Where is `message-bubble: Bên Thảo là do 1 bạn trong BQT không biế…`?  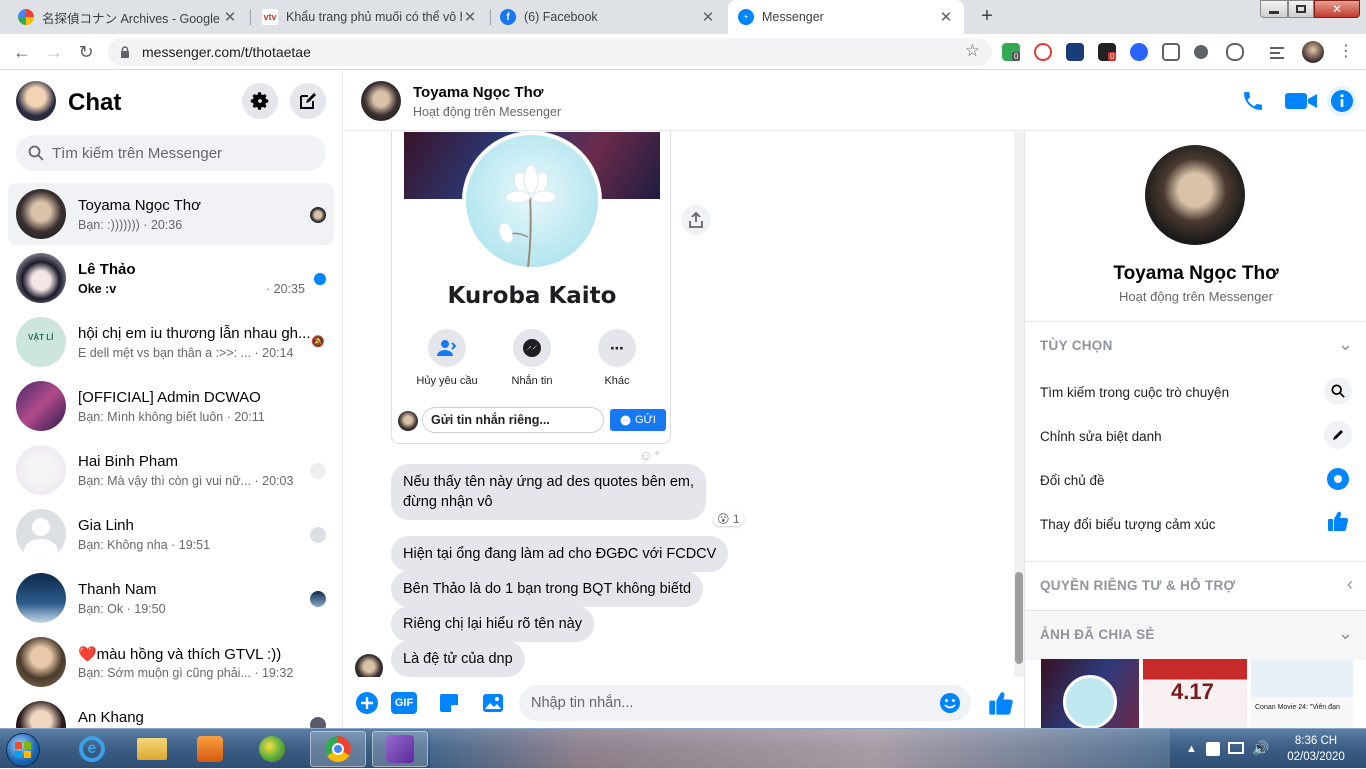
message-bubble: Bên Thảo là do 1 bạn trong BQT không biế… is located at coordinates (547, 589).